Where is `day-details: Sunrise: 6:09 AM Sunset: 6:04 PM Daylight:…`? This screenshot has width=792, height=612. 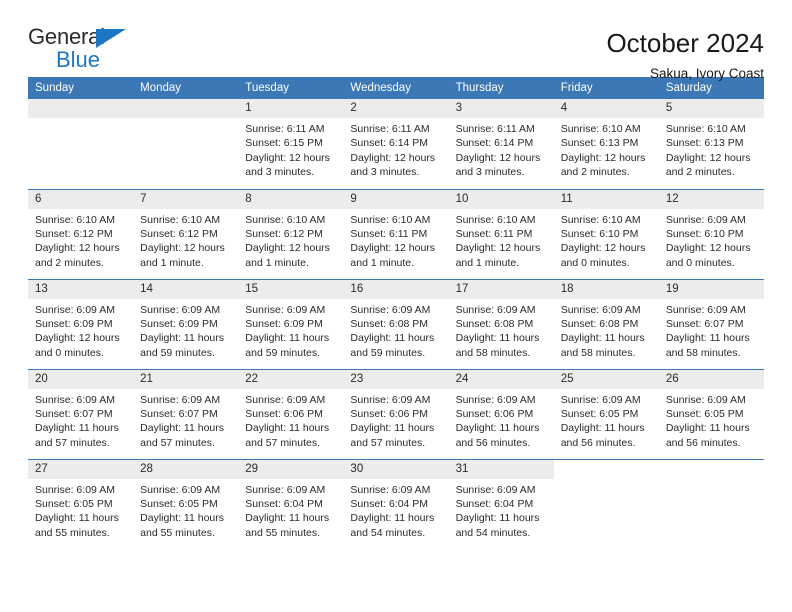 day-details: Sunrise: 6:09 AM Sunset: 6:04 PM Daylight:… is located at coordinates (290, 510).